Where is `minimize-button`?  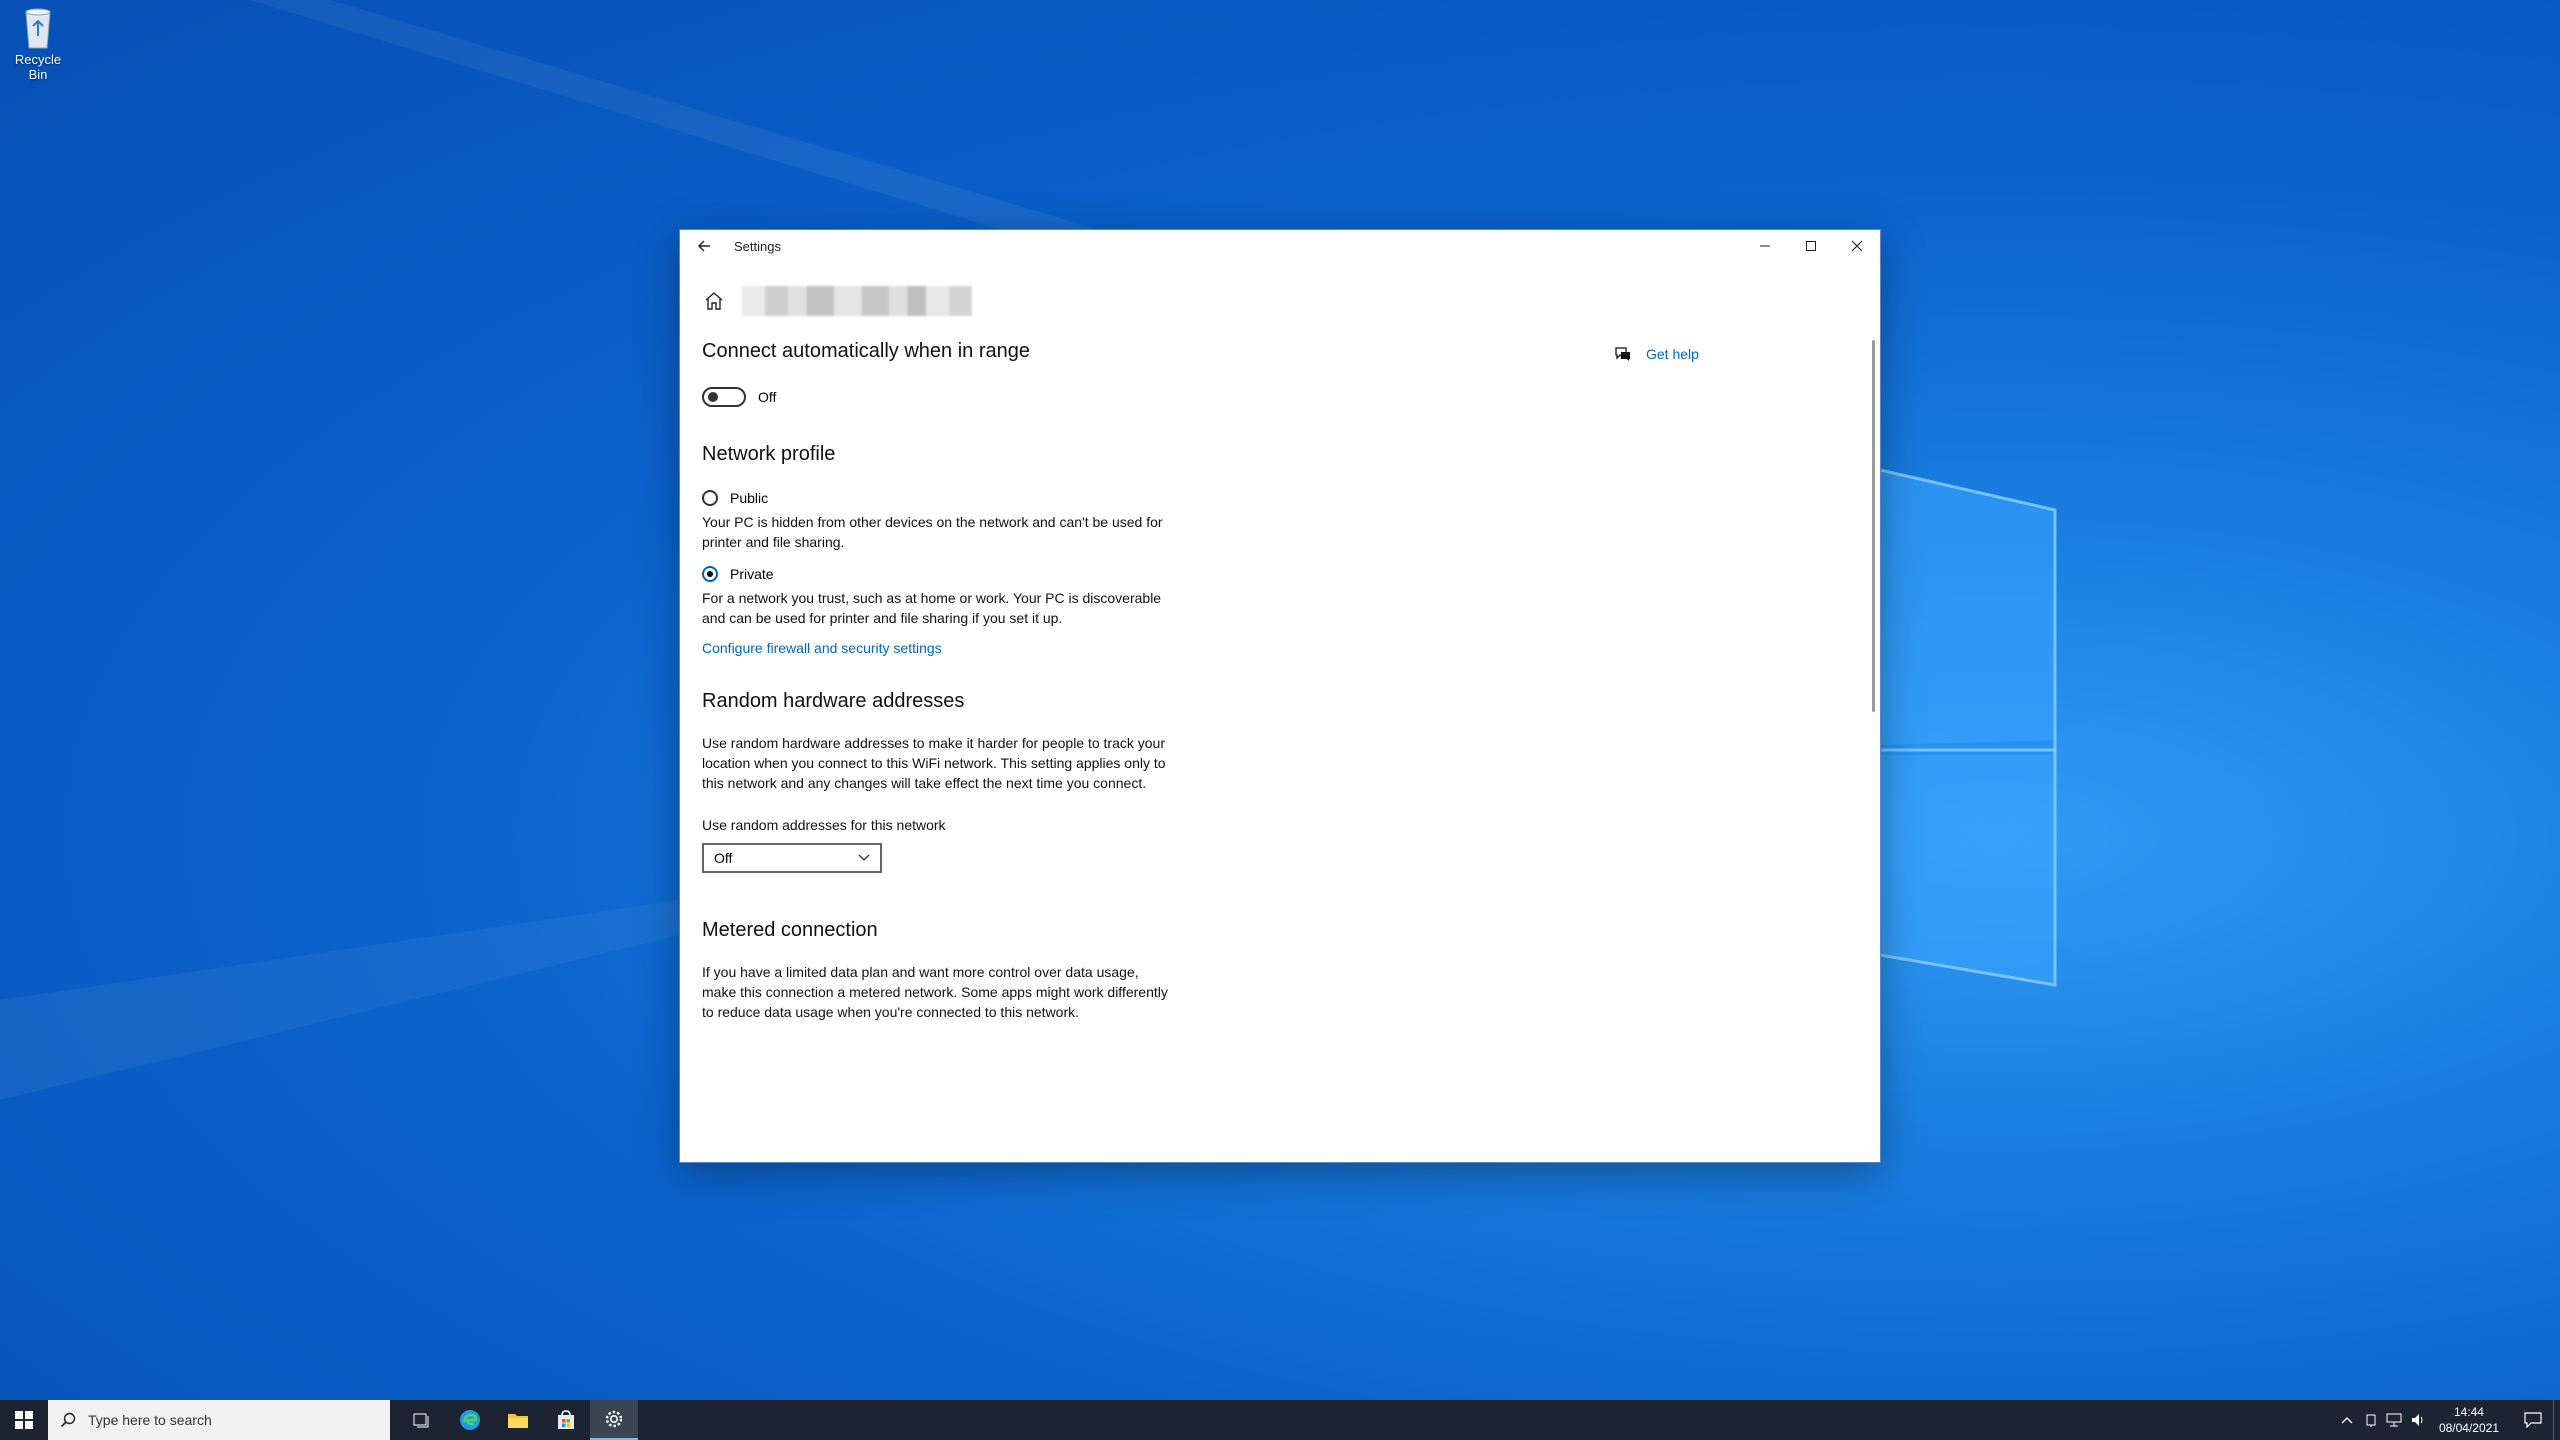 minimize-button is located at coordinates (1765, 246).